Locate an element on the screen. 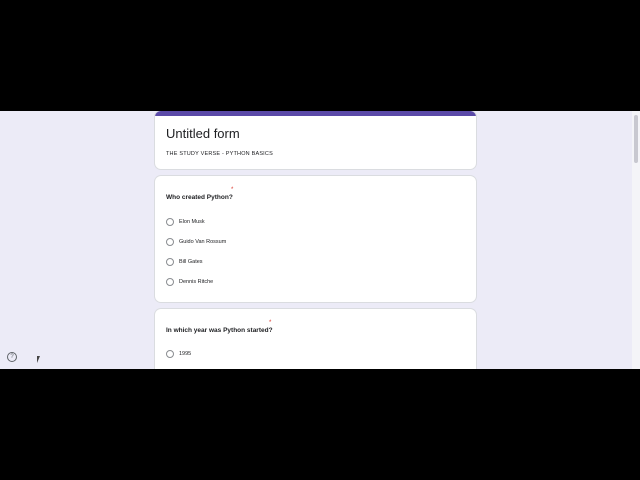 The height and width of the screenshot is (480, 640). help-icon: ? is located at coordinates (12, 357).